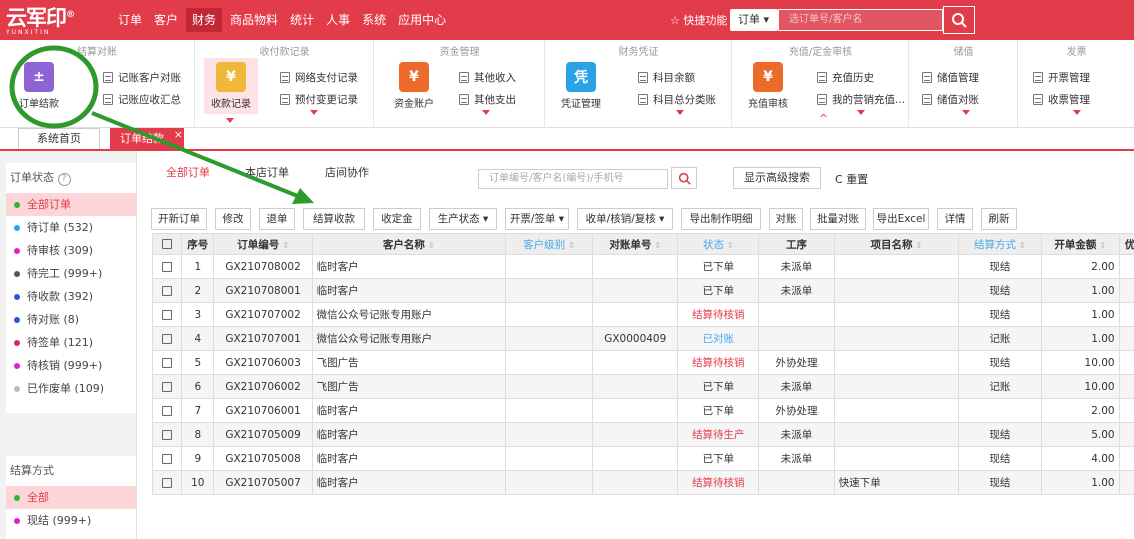 The width and height of the screenshot is (1134, 539). I want to click on nav-item: 财务, so click(204, 20).